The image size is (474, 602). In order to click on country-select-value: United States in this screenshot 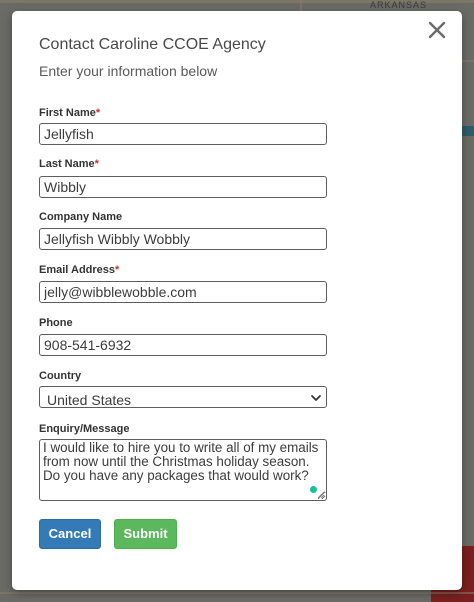, I will do `click(89, 400)`.